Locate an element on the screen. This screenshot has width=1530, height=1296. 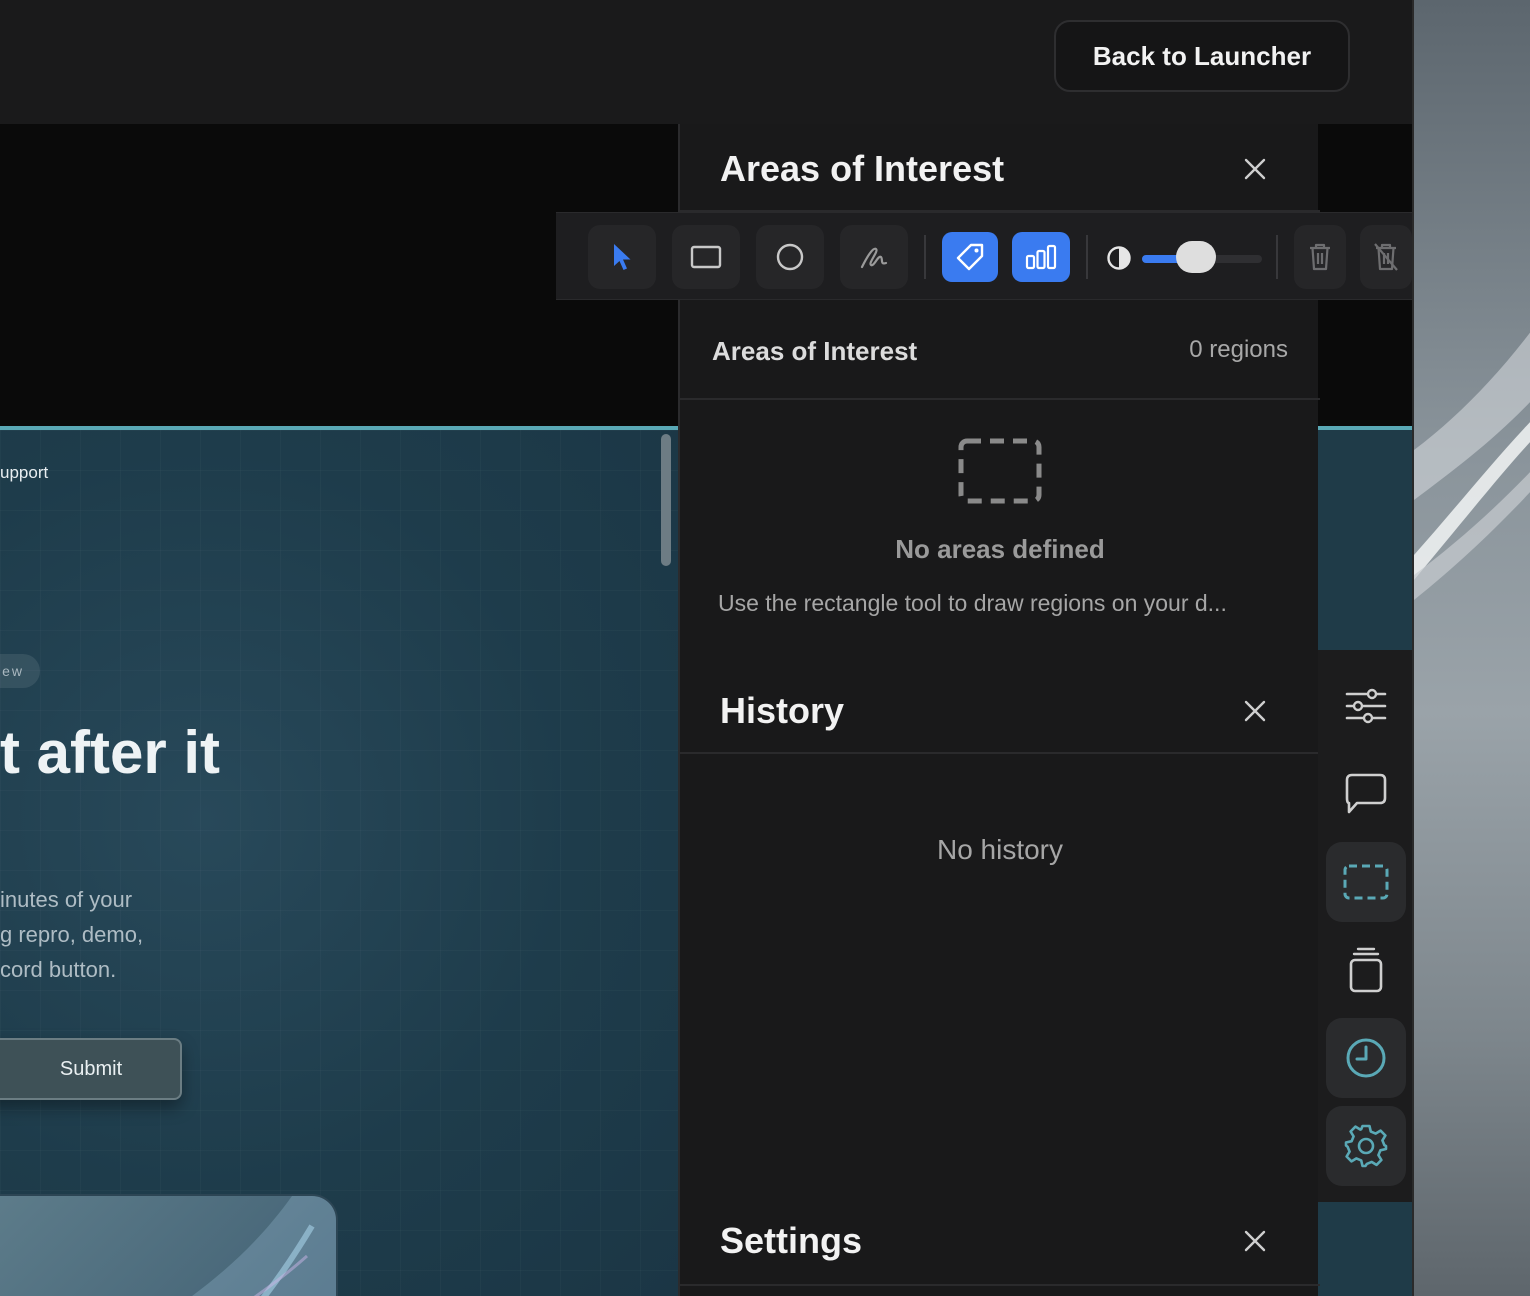
trash-all-icon is located at coordinates (1386, 257).